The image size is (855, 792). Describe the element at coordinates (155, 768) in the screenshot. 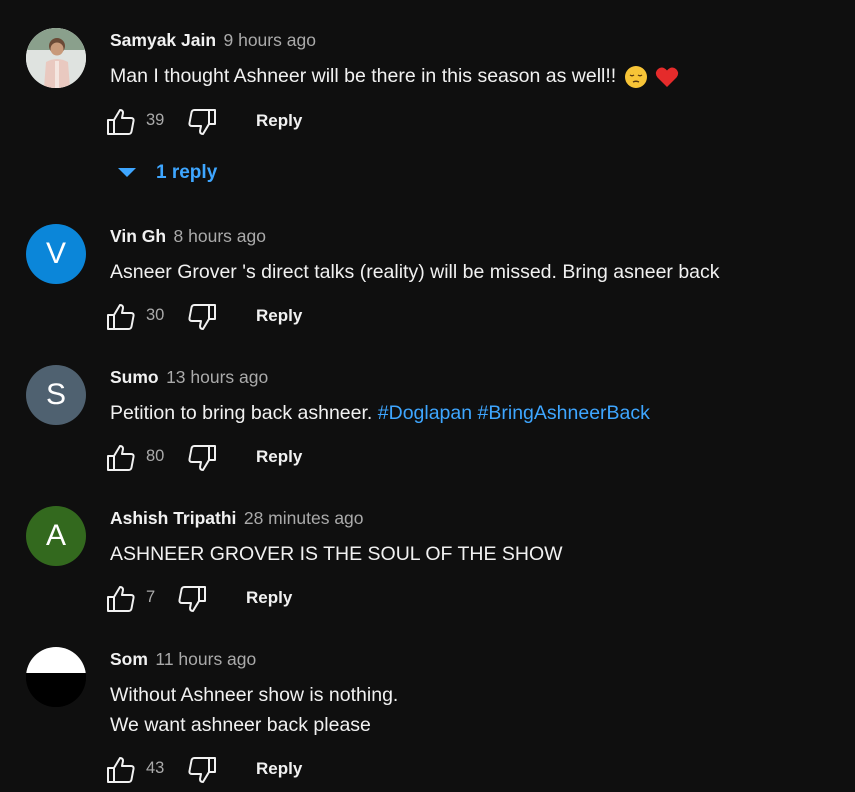

I see `like-count: 43` at that location.